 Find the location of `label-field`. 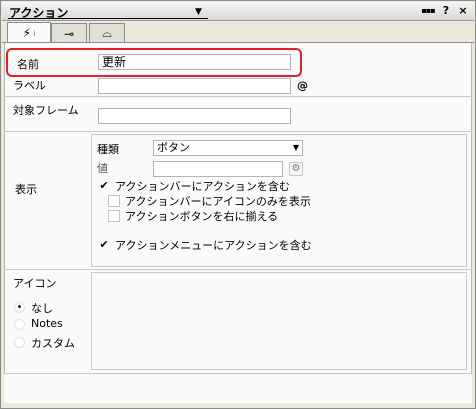

label-field is located at coordinates (194, 86).